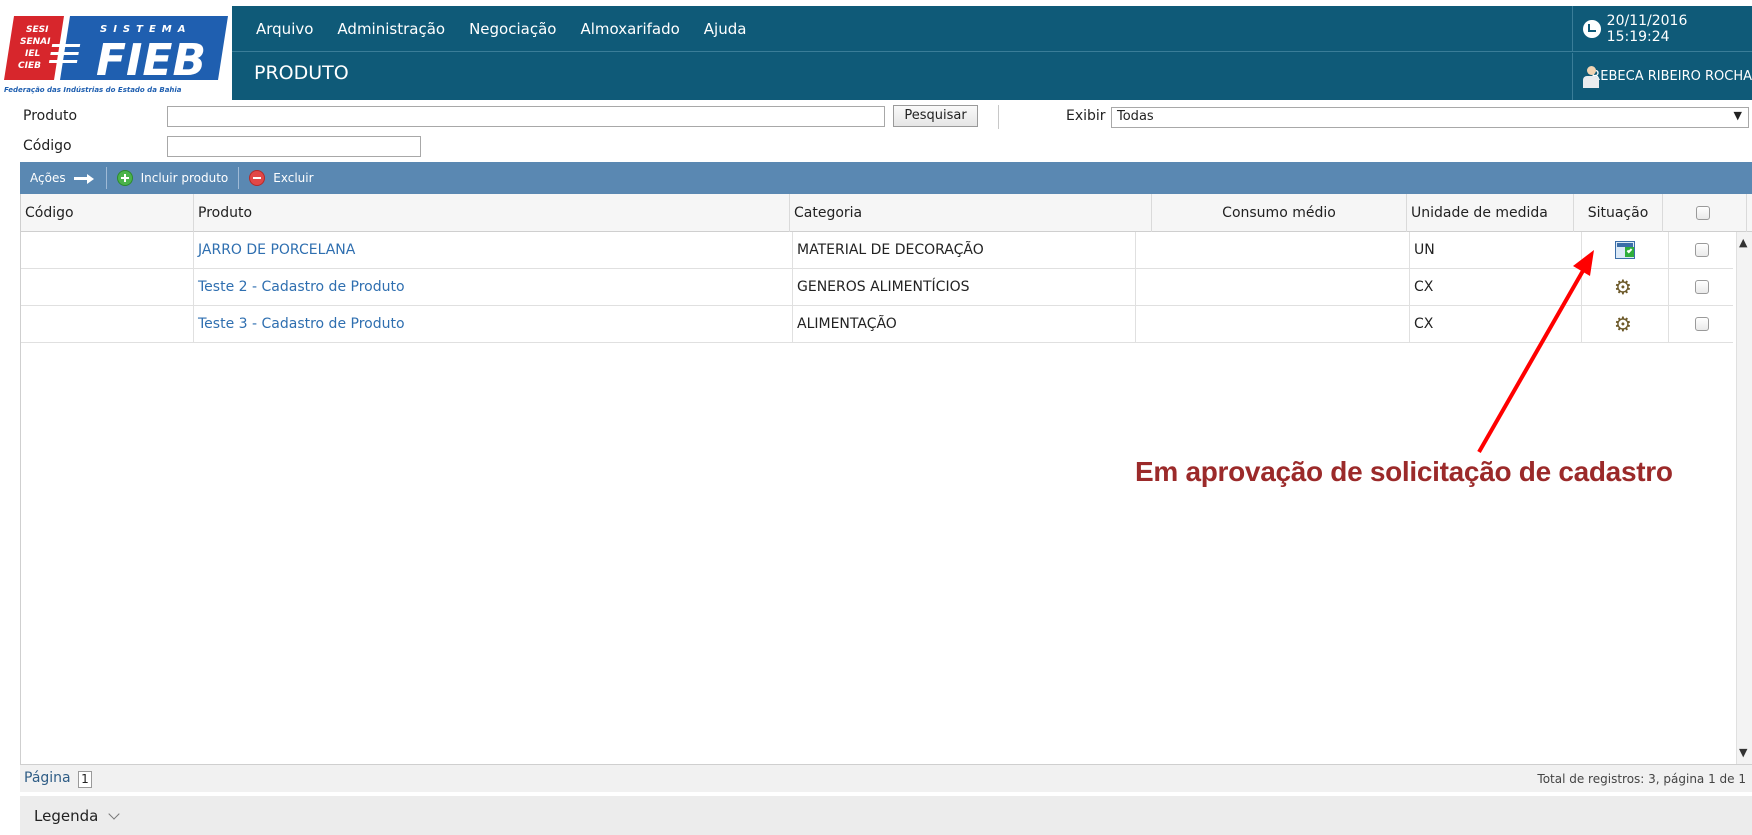 Image resolution: width=1752 pixels, height=835 pixels. What do you see at coordinates (114, 813) in the screenshot?
I see `chevron-down-icon` at bounding box center [114, 813].